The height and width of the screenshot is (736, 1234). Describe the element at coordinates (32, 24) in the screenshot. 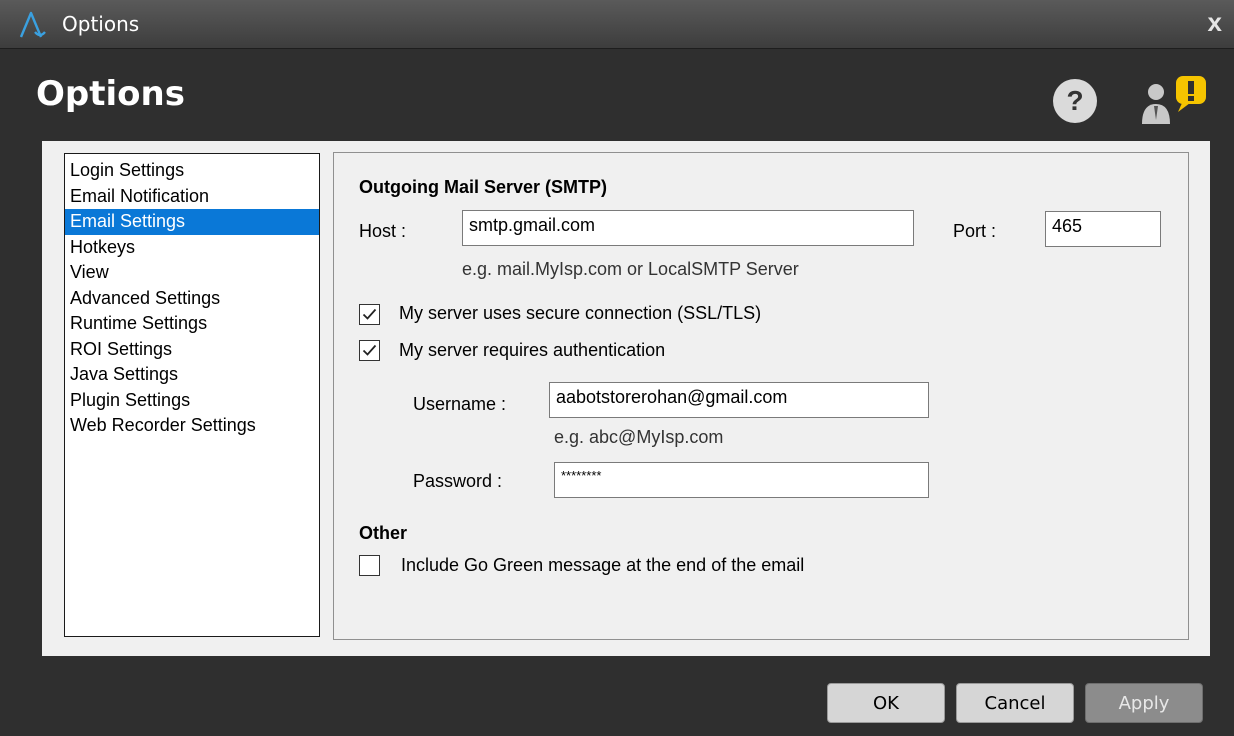

I see `app-logo-icon` at that location.